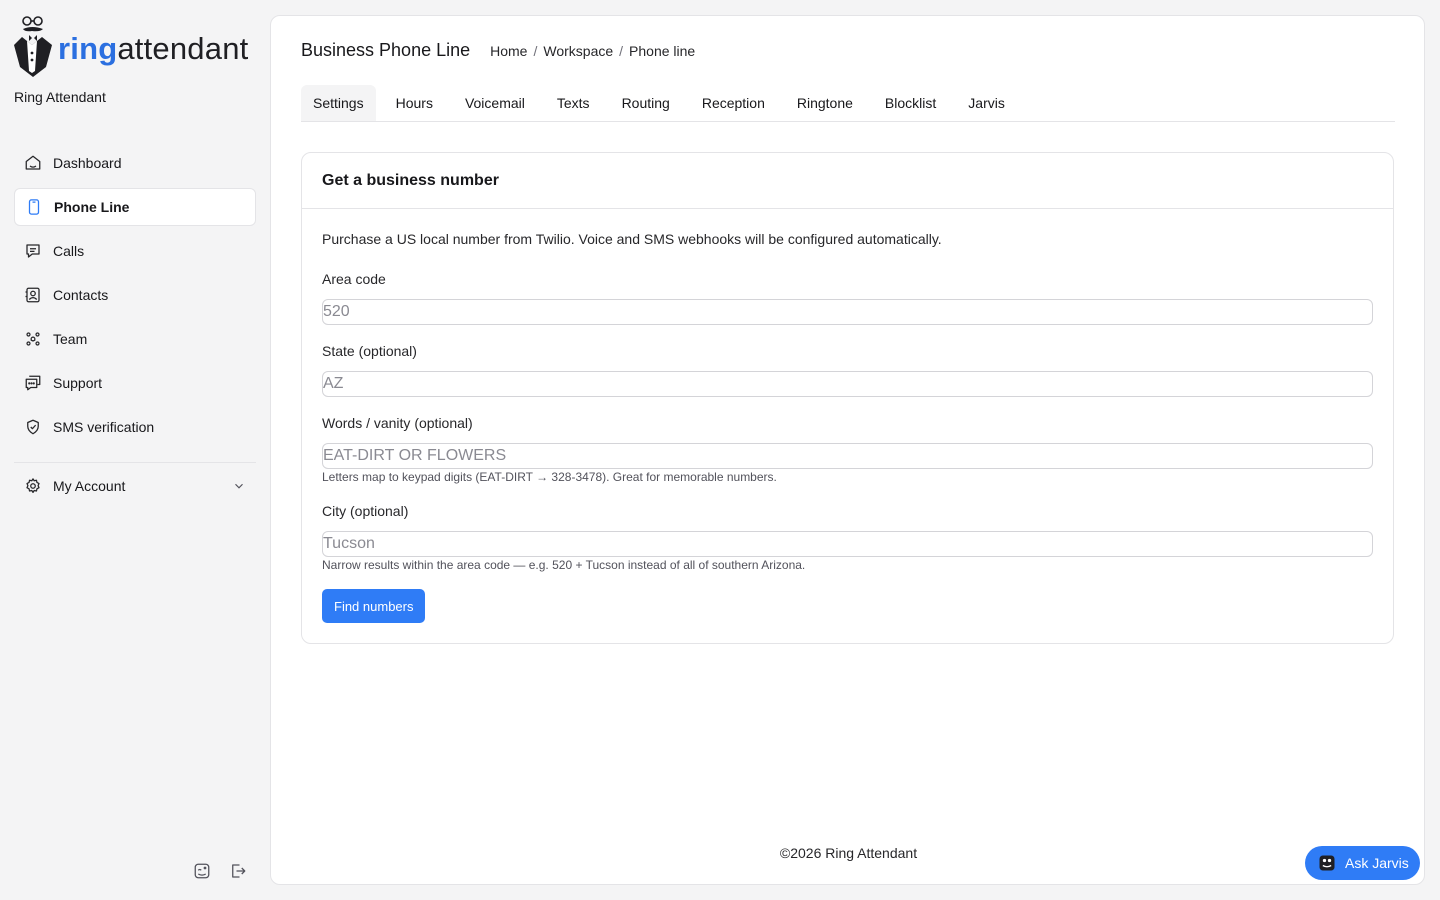 This screenshot has width=1440, height=900. Describe the element at coordinates (847, 544) in the screenshot. I see `city-input` at that location.